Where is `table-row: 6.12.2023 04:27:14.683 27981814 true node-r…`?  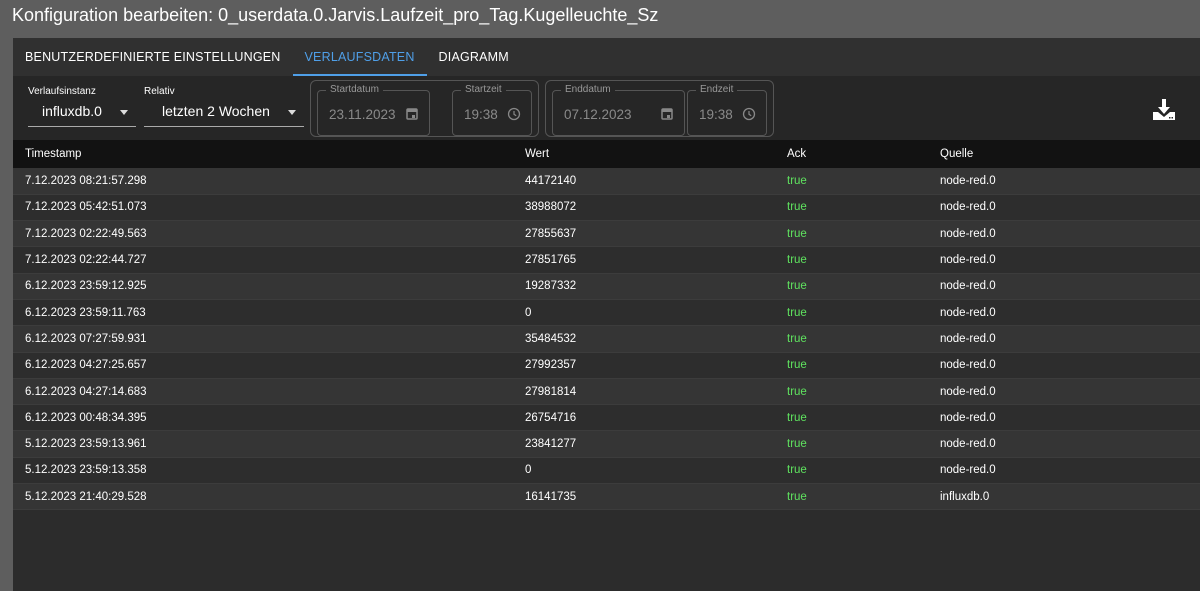 table-row: 6.12.2023 04:27:14.683 27981814 true node-r… is located at coordinates (606, 392).